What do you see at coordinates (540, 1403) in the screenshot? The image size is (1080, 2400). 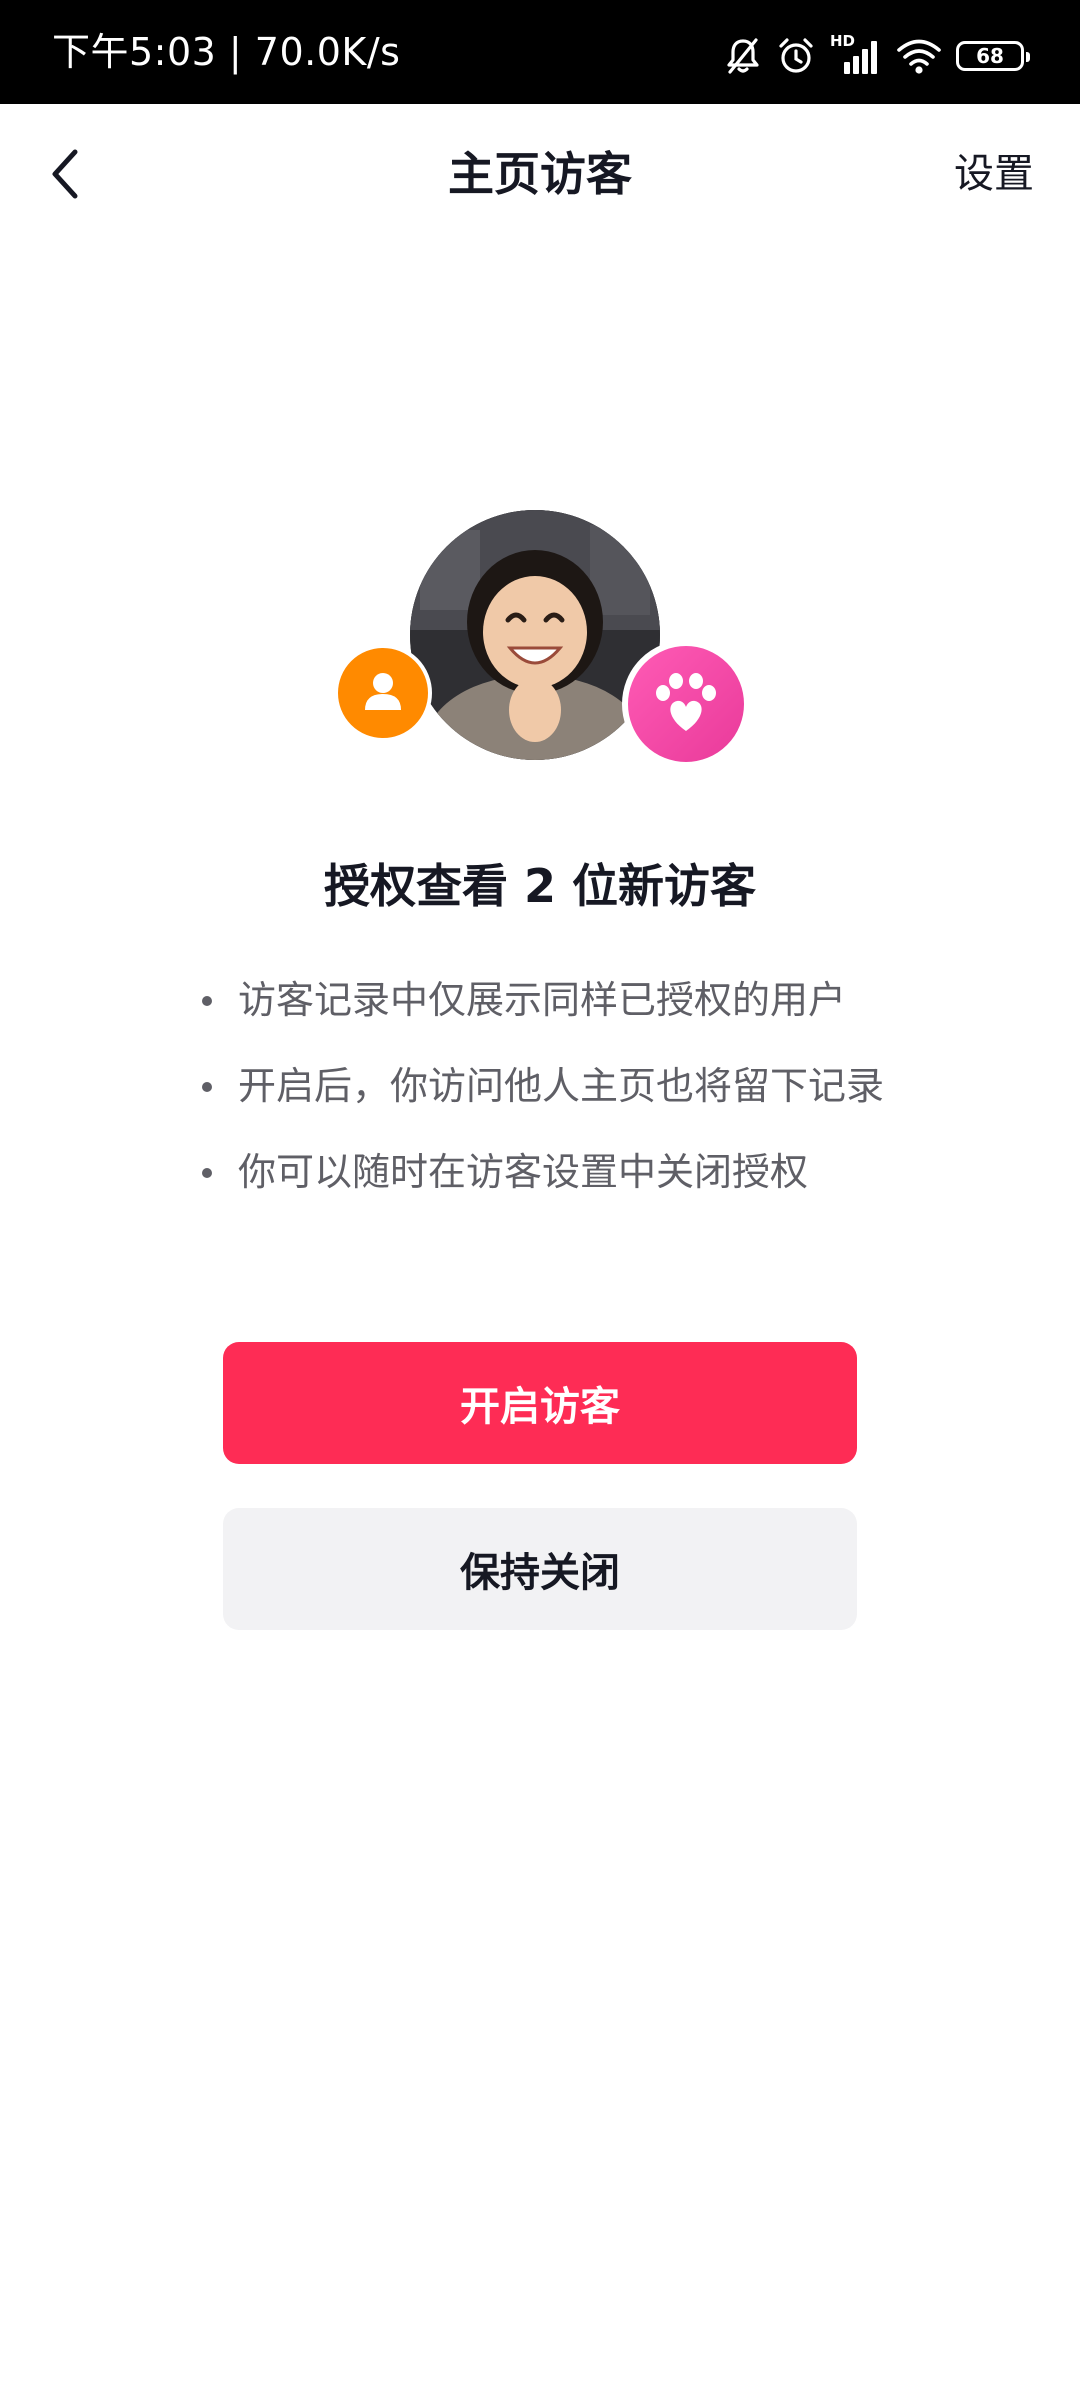 I see `enable-visitors-button: 开启访客` at bounding box center [540, 1403].